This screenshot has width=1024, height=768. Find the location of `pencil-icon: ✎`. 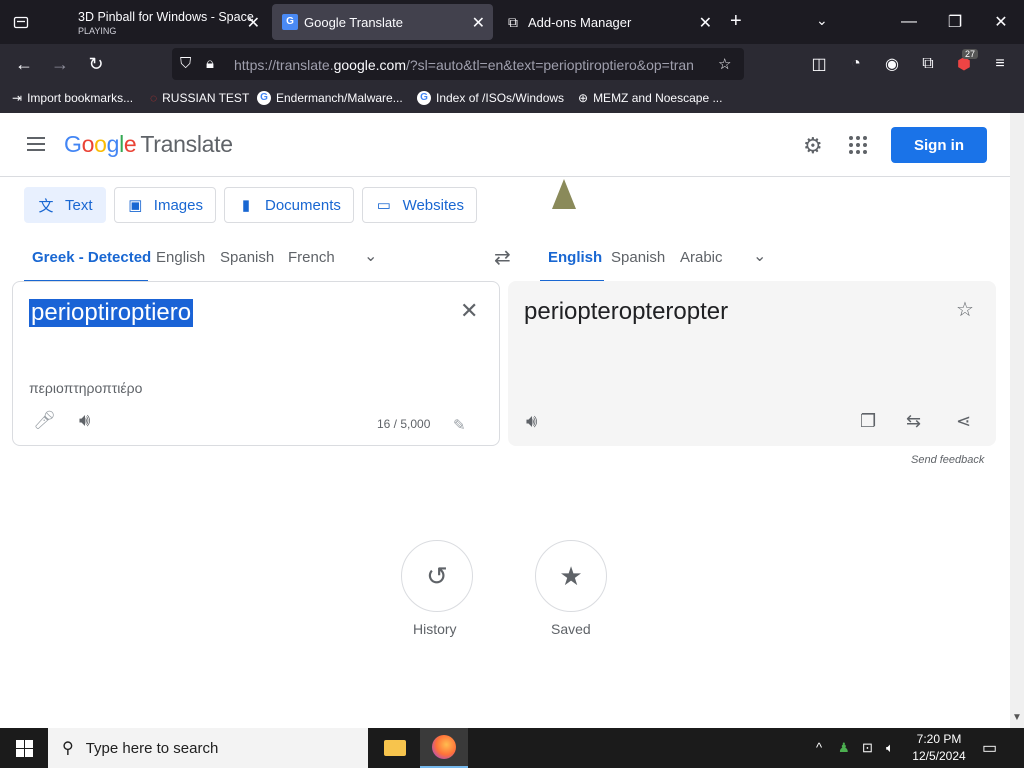

pencil-icon: ✎ is located at coordinates (459, 425).